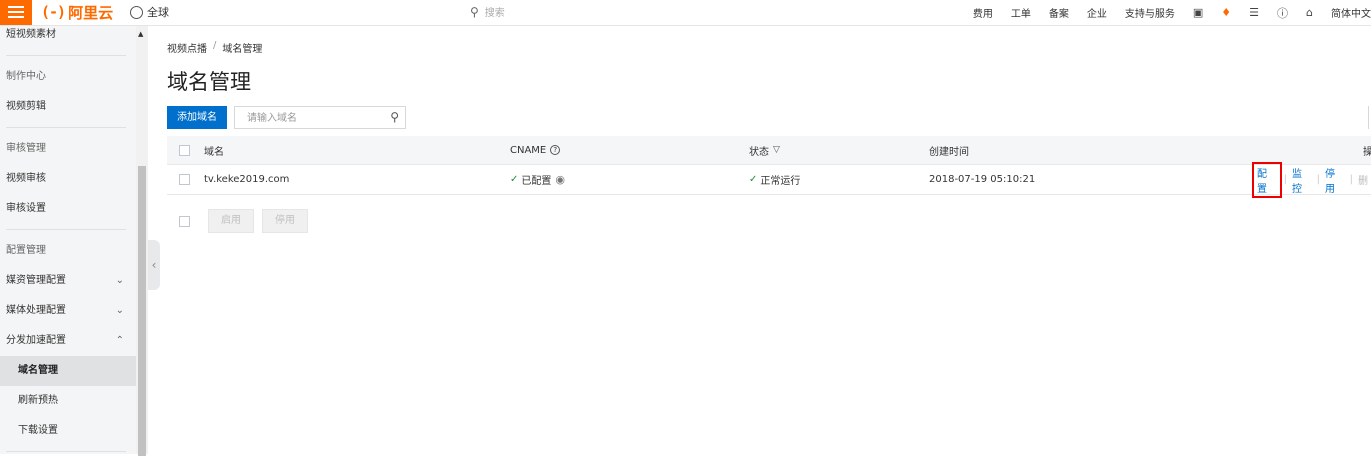 This screenshot has width=1371, height=456. Describe the element at coordinates (1282, 13) in the screenshot. I see `help-icon: ⓘ` at that location.